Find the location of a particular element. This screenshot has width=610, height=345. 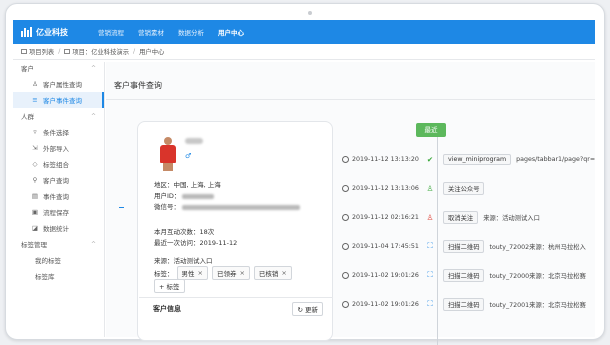

tag-chip-label: 已领券 is located at coordinates (226, 274).